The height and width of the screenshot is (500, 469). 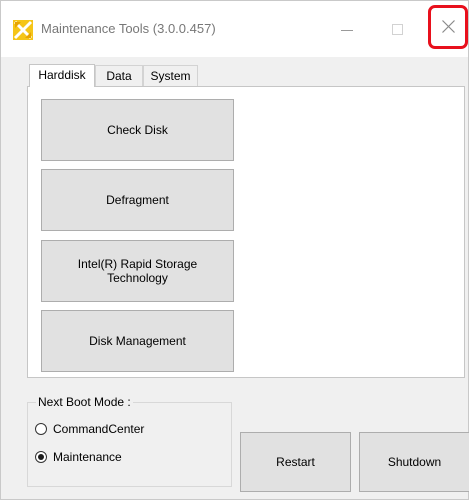 I want to click on defragment-button: Defragment, so click(x=137, y=200).